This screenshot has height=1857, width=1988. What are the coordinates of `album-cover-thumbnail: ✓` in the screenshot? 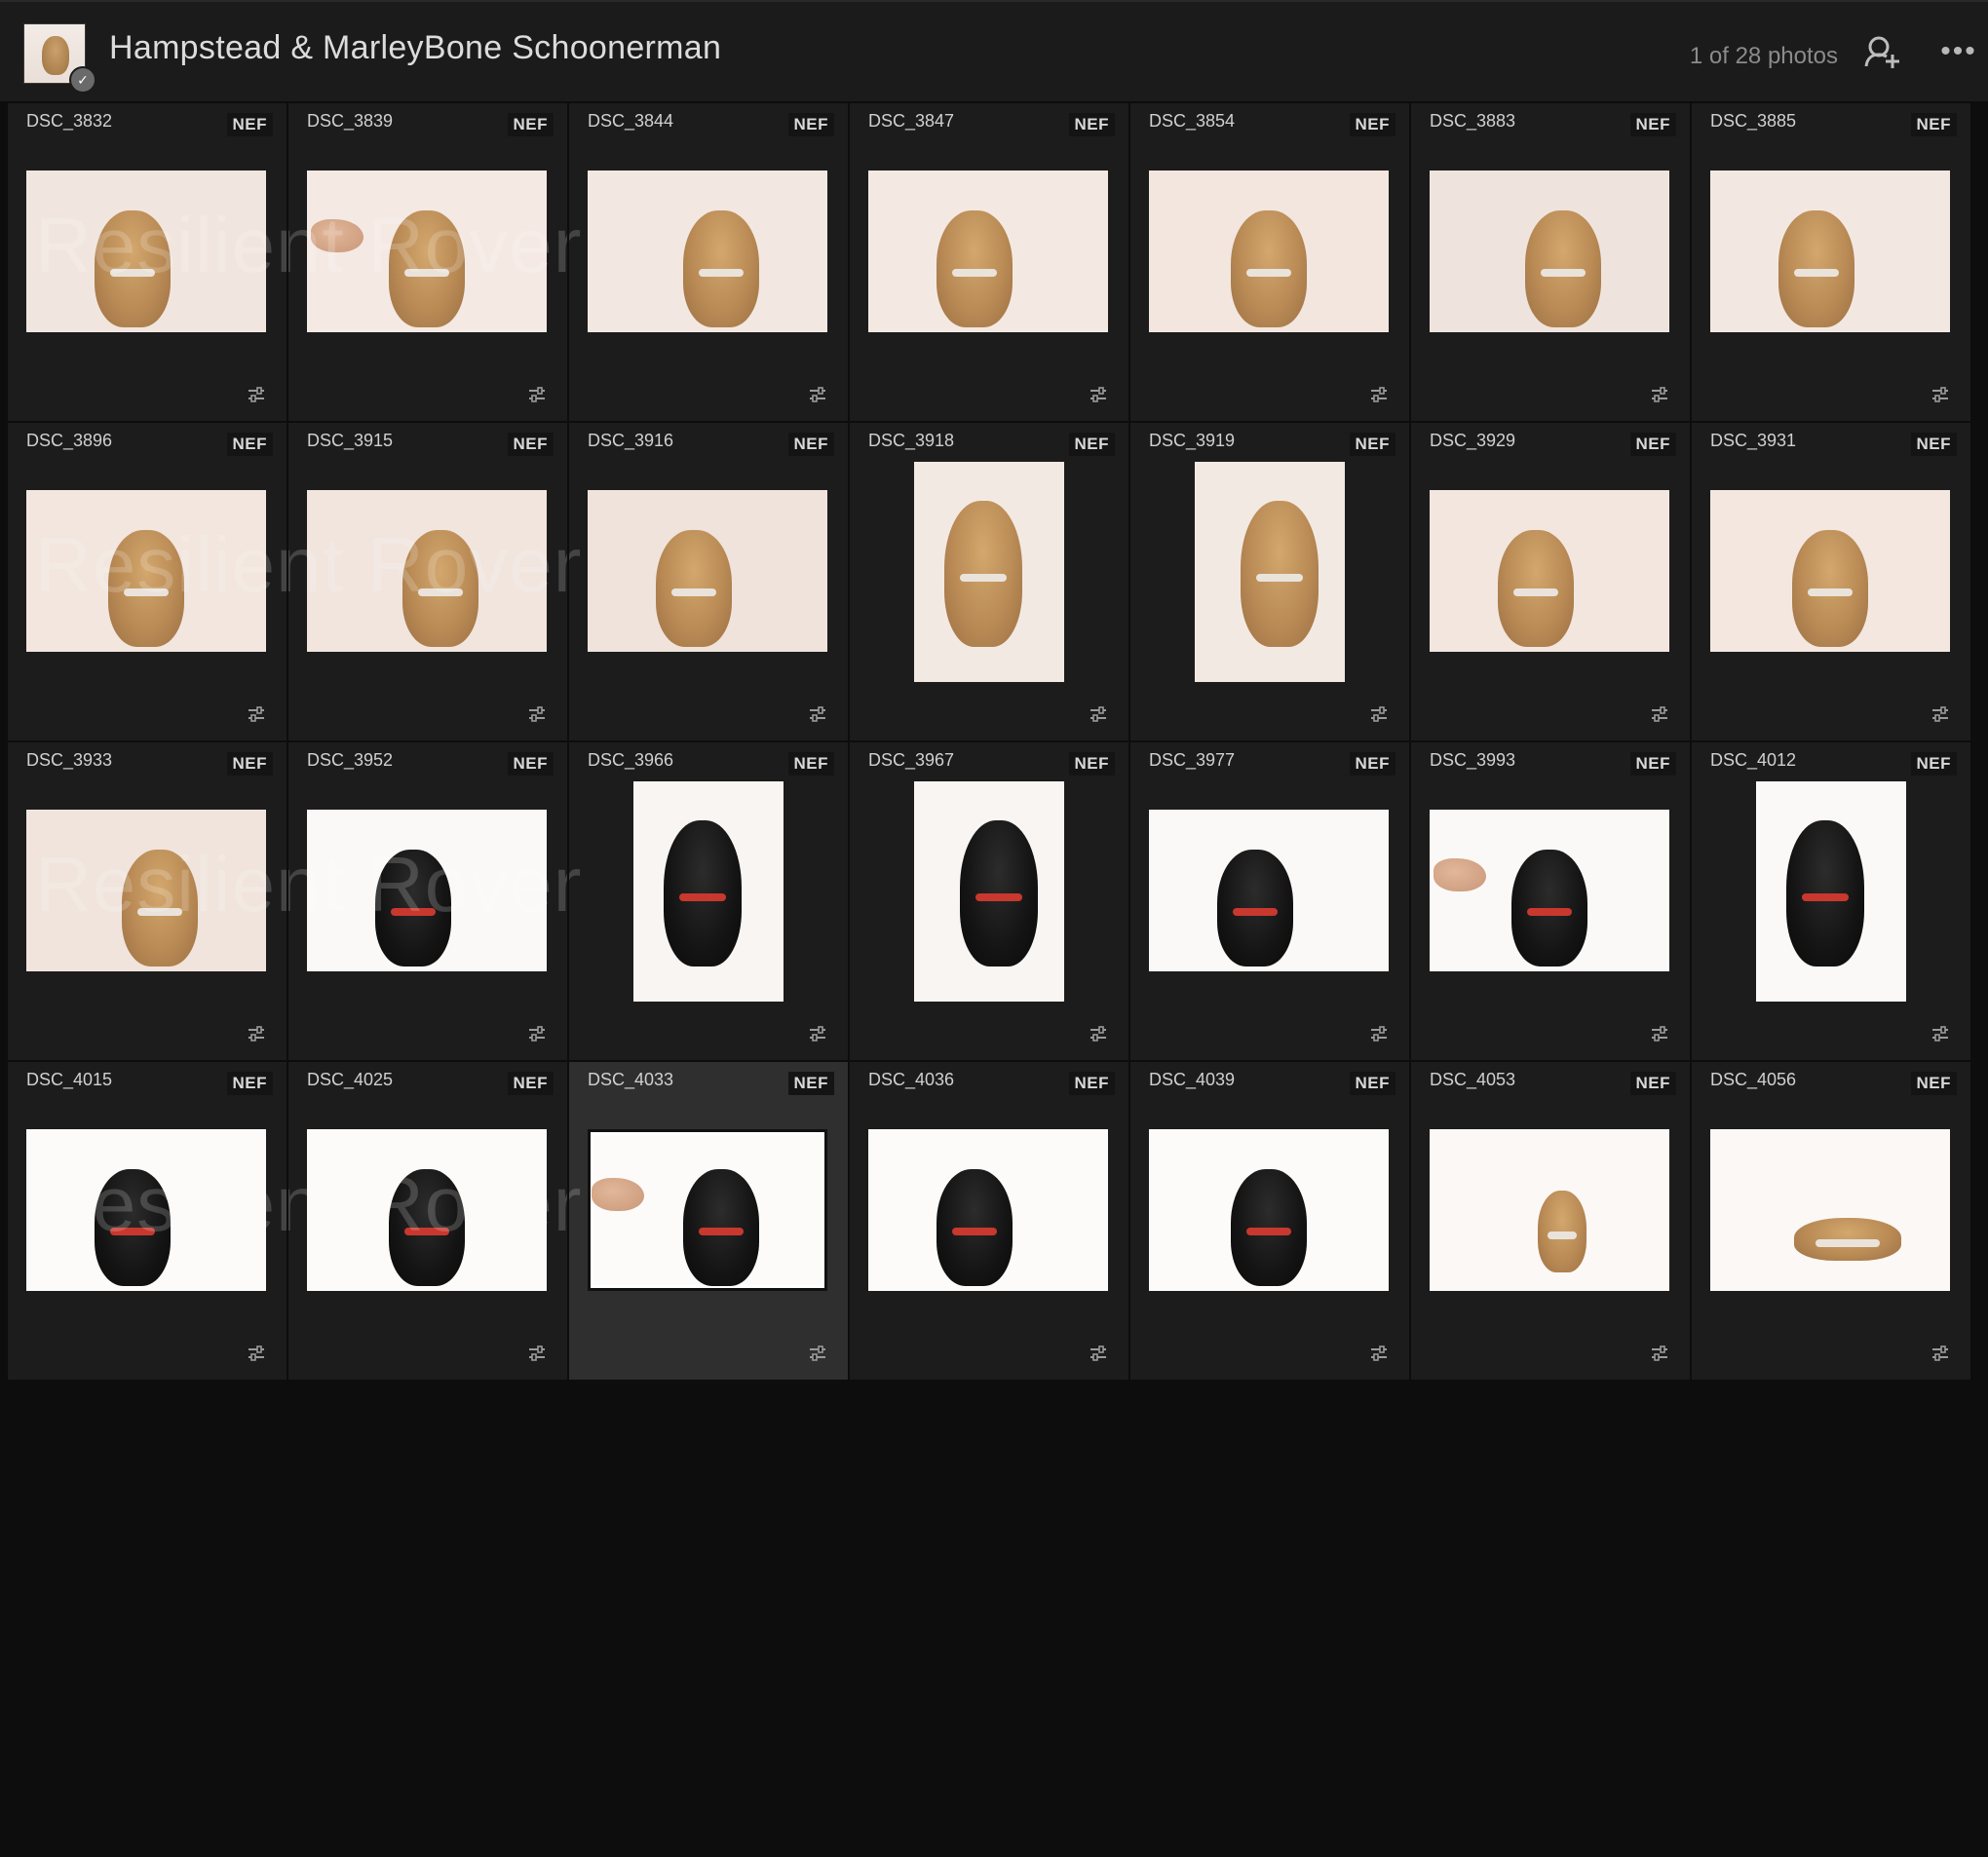 It's located at (59, 58).